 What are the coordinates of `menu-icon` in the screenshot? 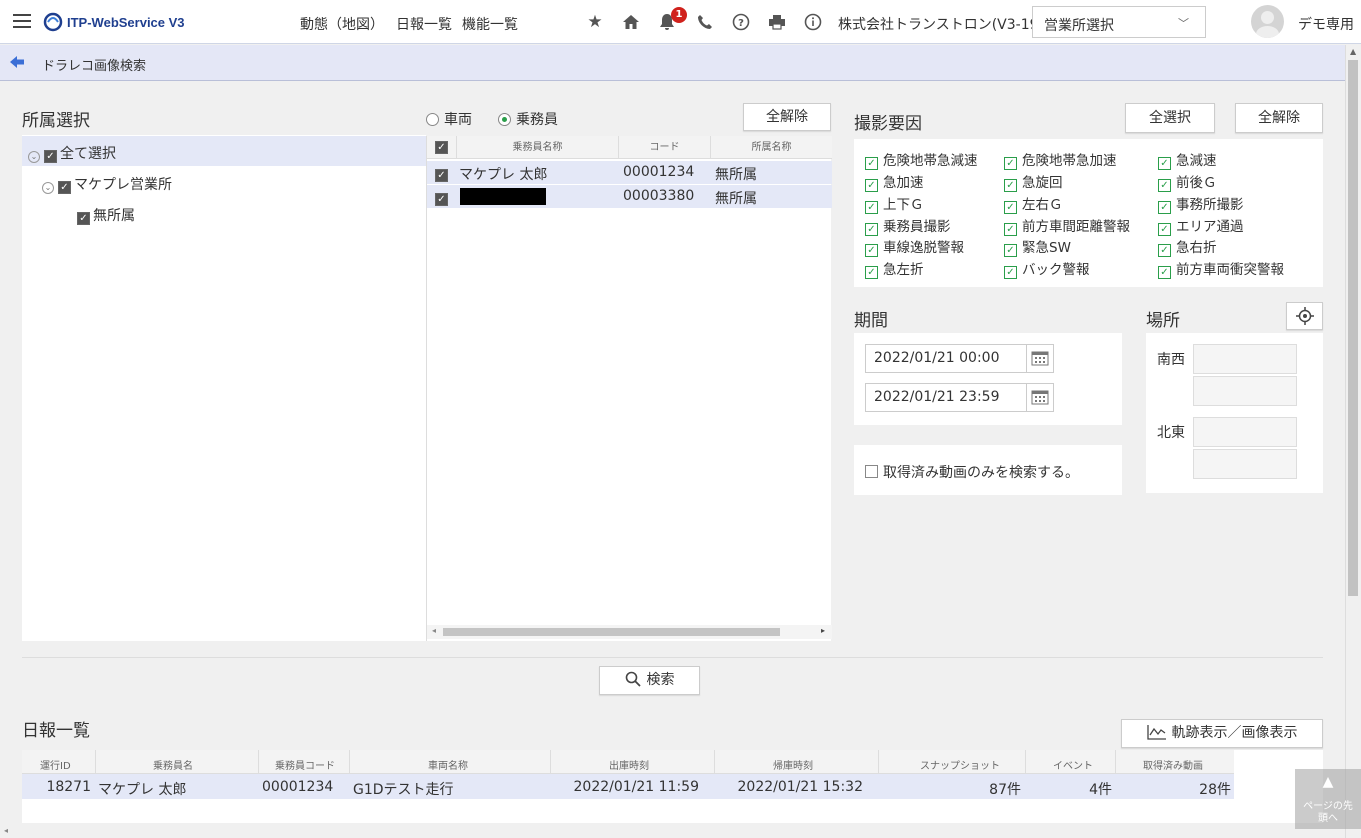 It's located at (22, 21).